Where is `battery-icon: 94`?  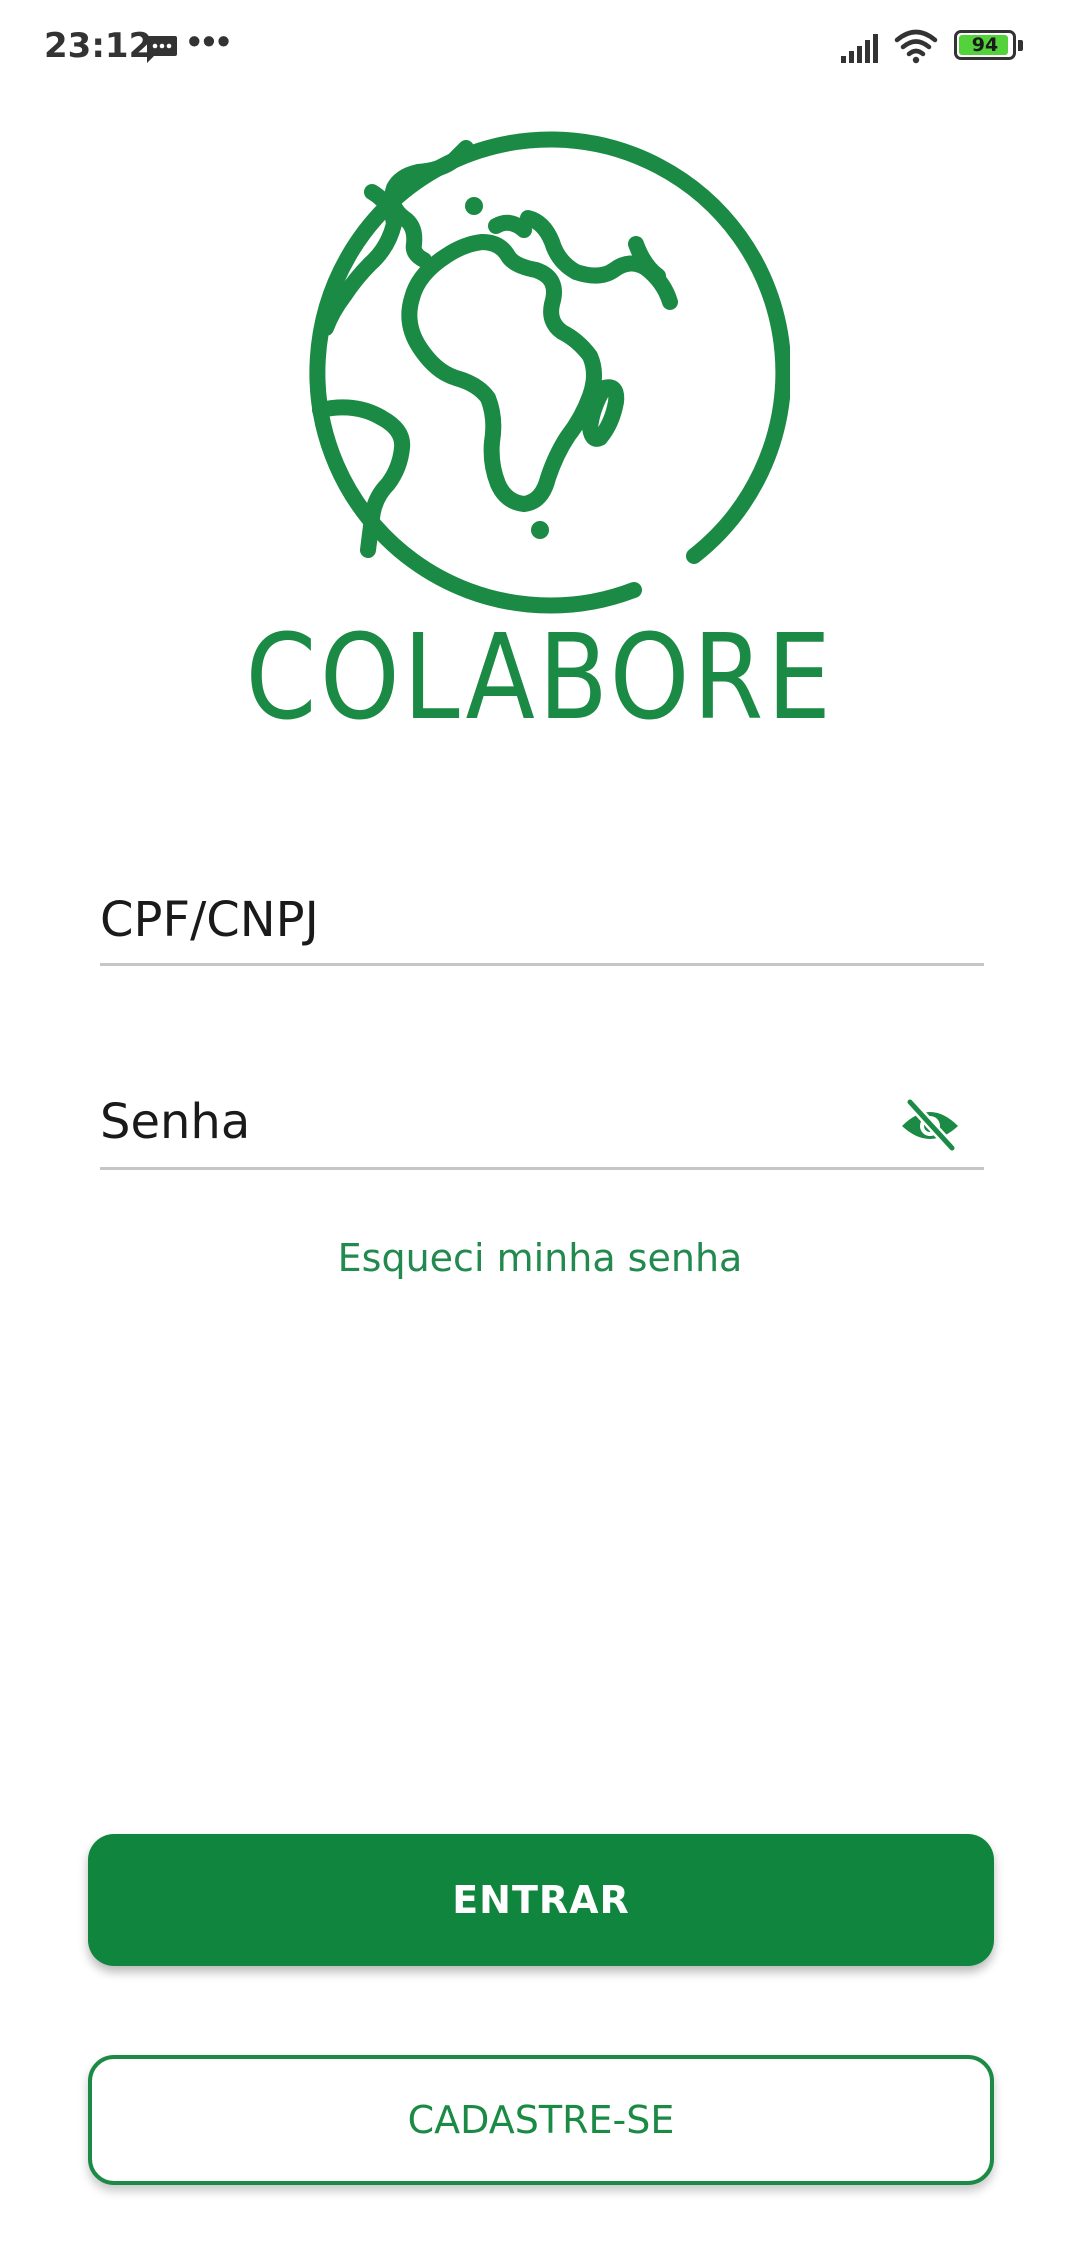 battery-icon: 94 is located at coordinates (990, 47).